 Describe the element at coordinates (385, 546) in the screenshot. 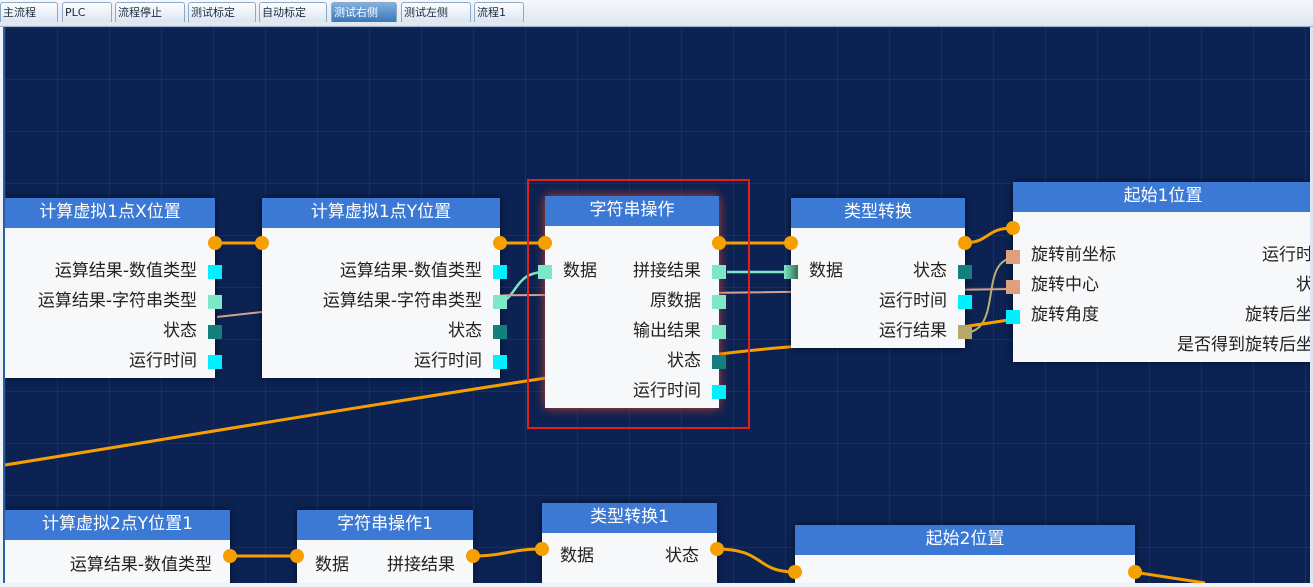

I see `node-string-operation-1: 字符串操作1 数据 拼接结果` at that location.